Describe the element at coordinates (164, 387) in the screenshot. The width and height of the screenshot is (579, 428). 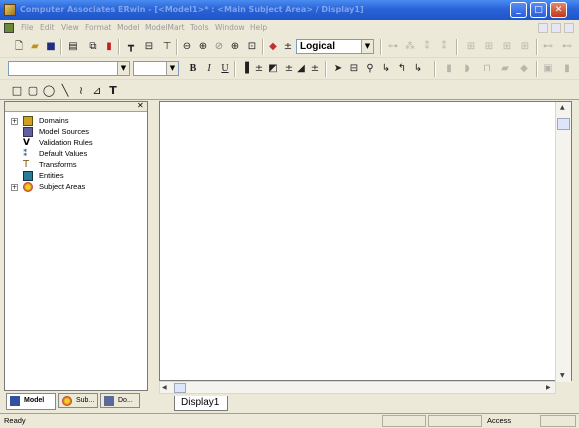
I see `scroll-left-icon: ◀` at that location.